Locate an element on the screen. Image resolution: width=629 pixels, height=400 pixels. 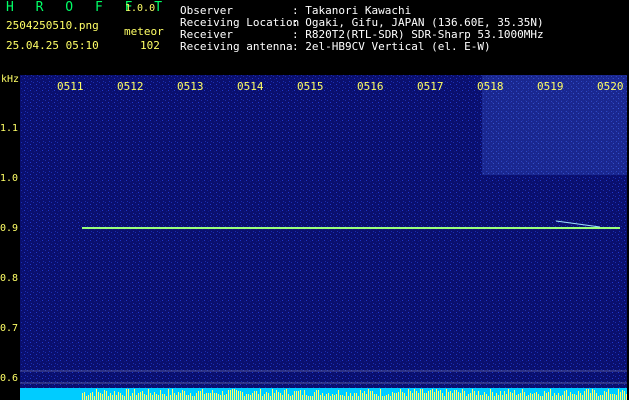
y-tick-0-8: 0.8 is located at coordinates (9, 278).